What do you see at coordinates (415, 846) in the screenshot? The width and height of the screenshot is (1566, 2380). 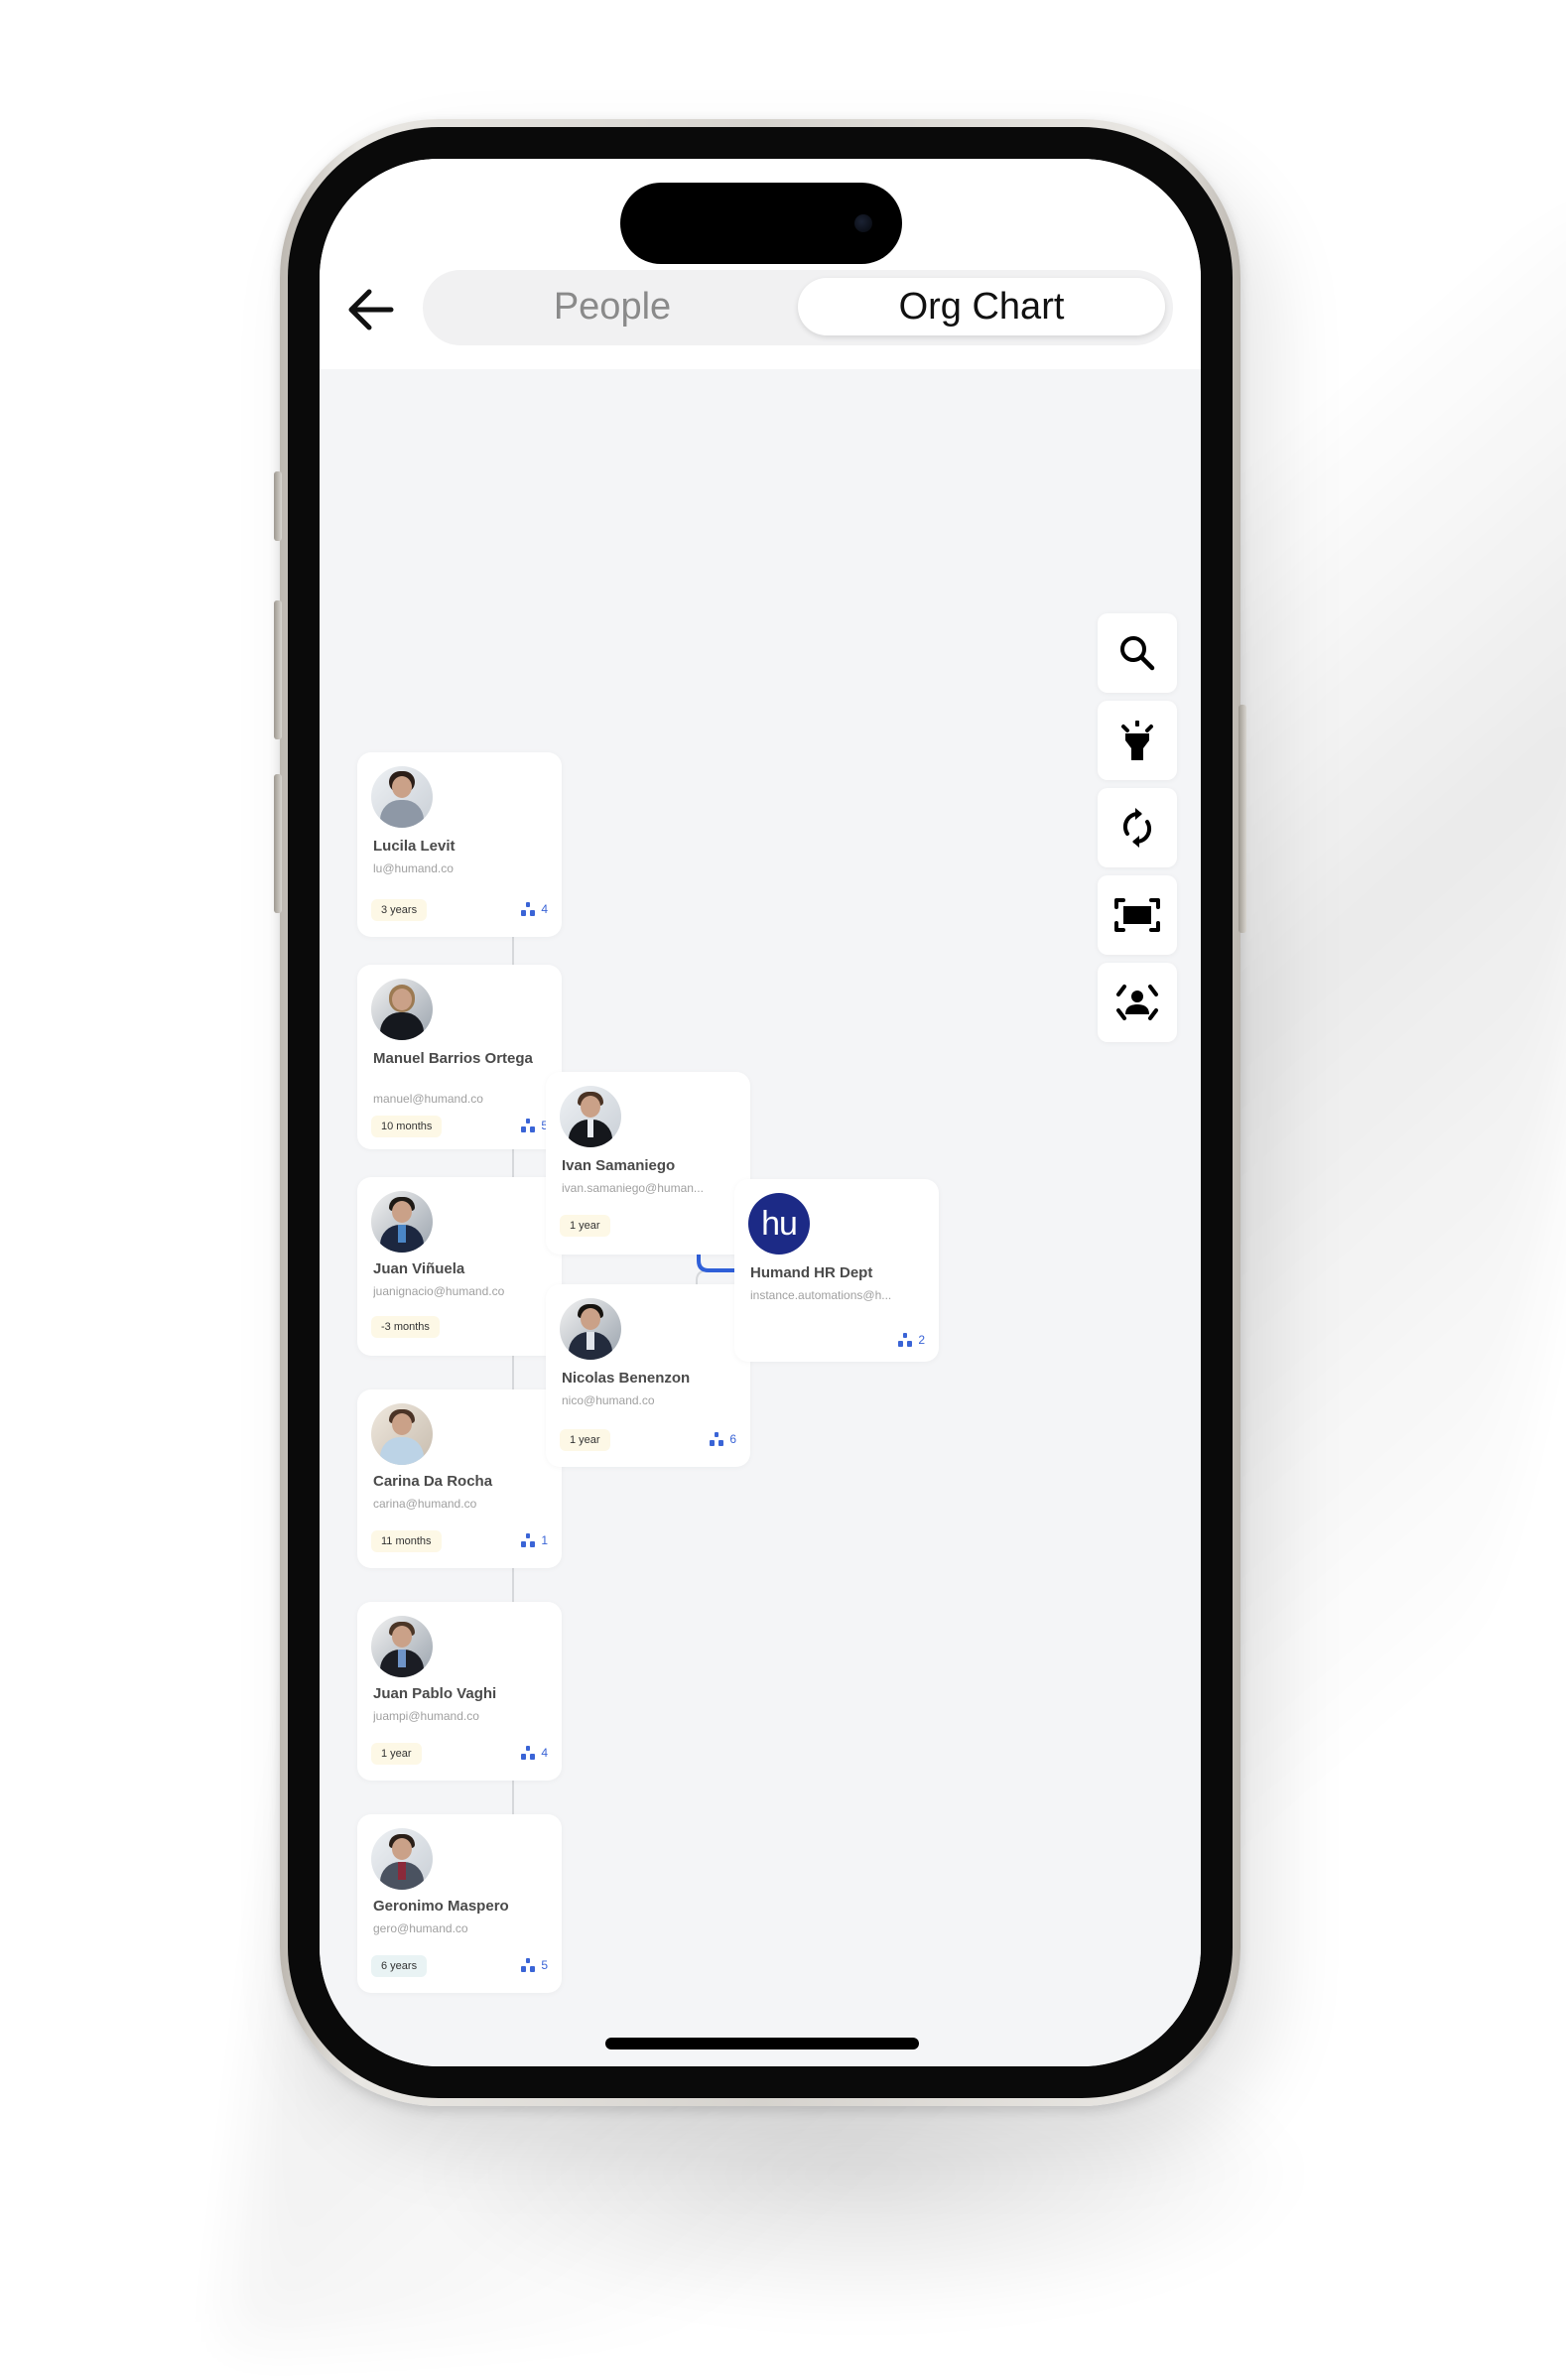 I see `person-name: Lucila Levit` at bounding box center [415, 846].